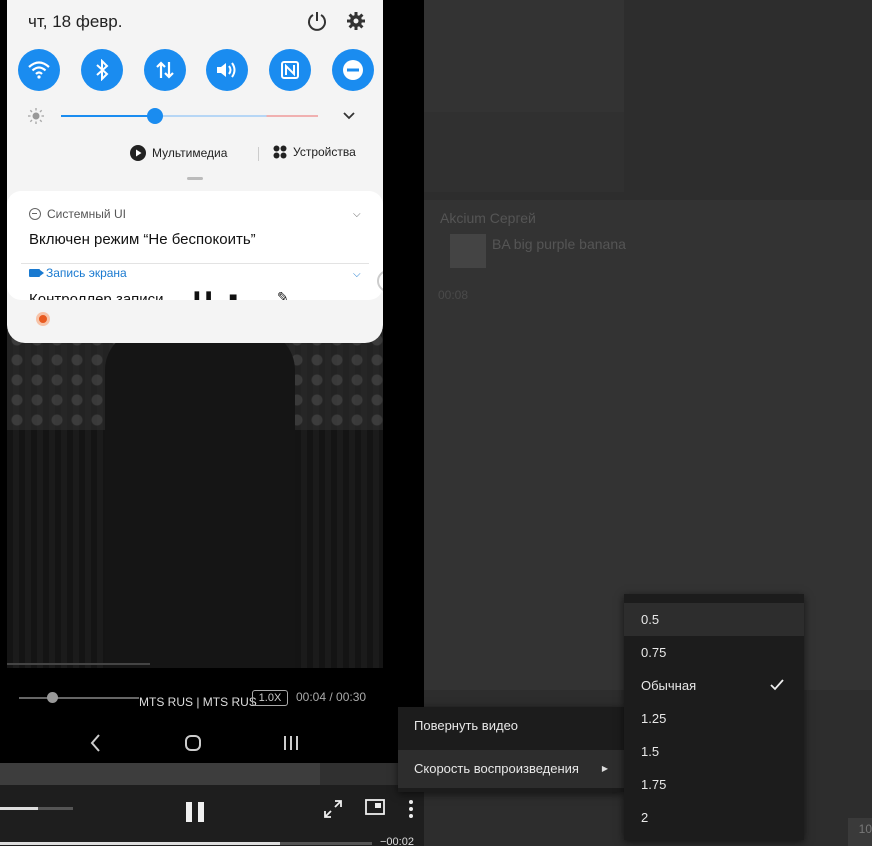  I want to click on play-circle-icon, so click(138, 153).